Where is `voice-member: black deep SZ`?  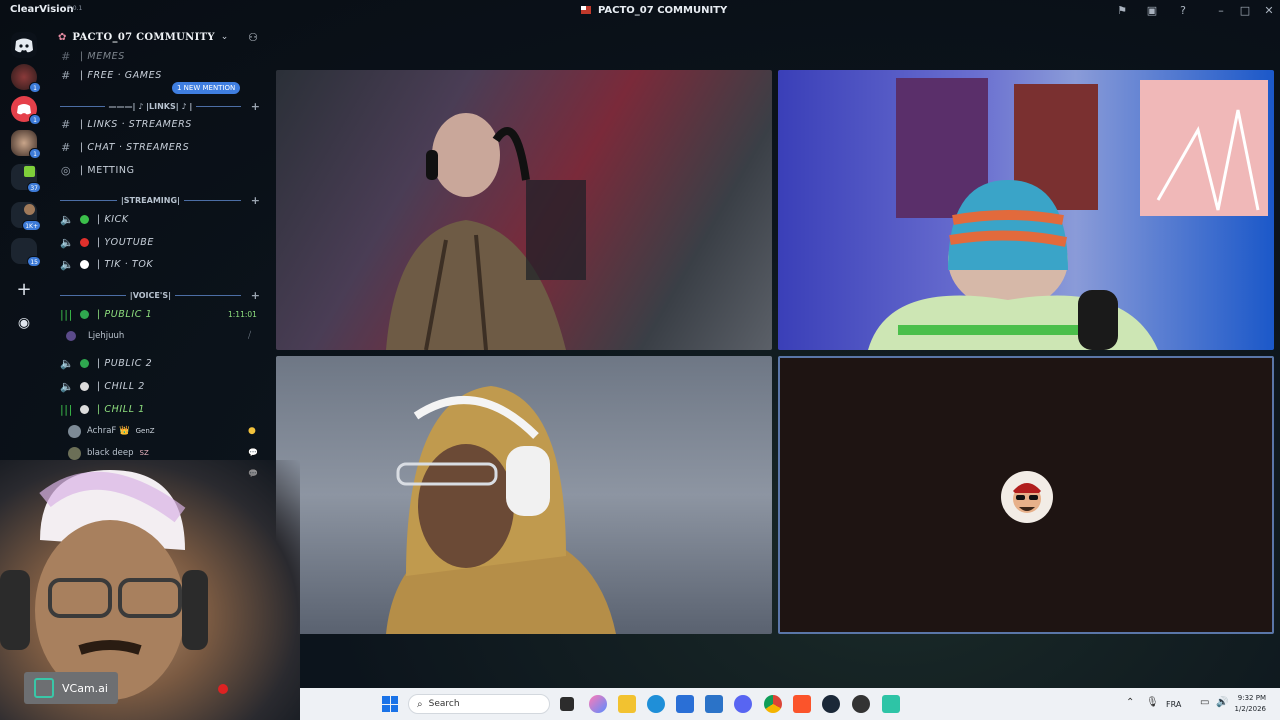
voice-member: black deep SZ is located at coordinates (108, 453).